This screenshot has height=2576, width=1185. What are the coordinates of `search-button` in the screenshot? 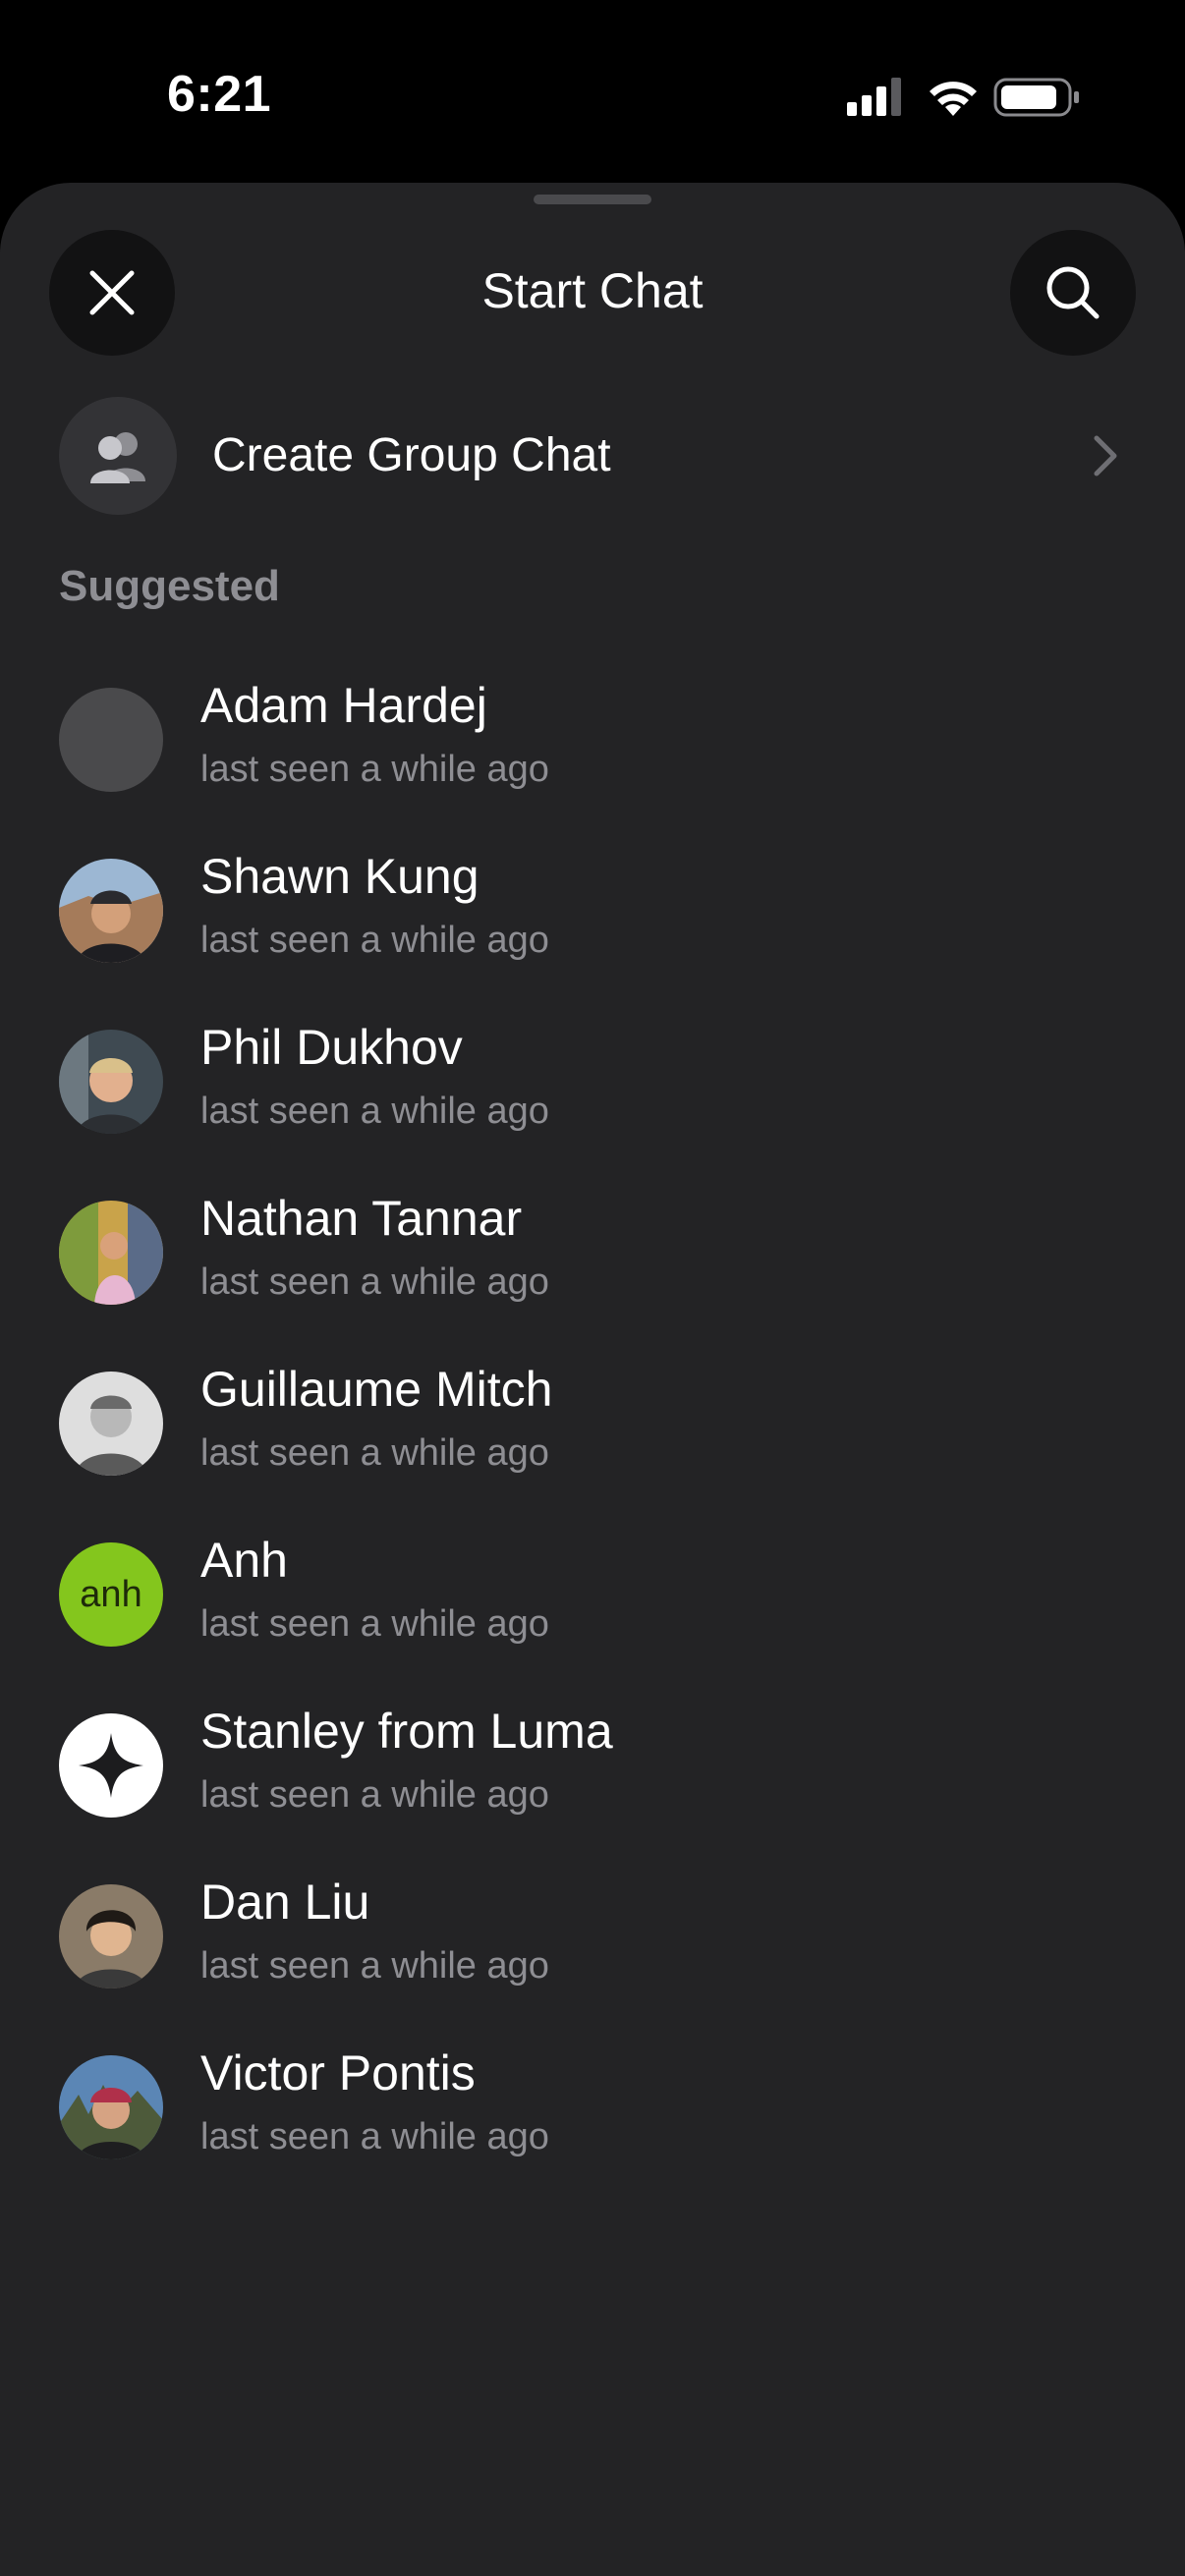 It's located at (1073, 293).